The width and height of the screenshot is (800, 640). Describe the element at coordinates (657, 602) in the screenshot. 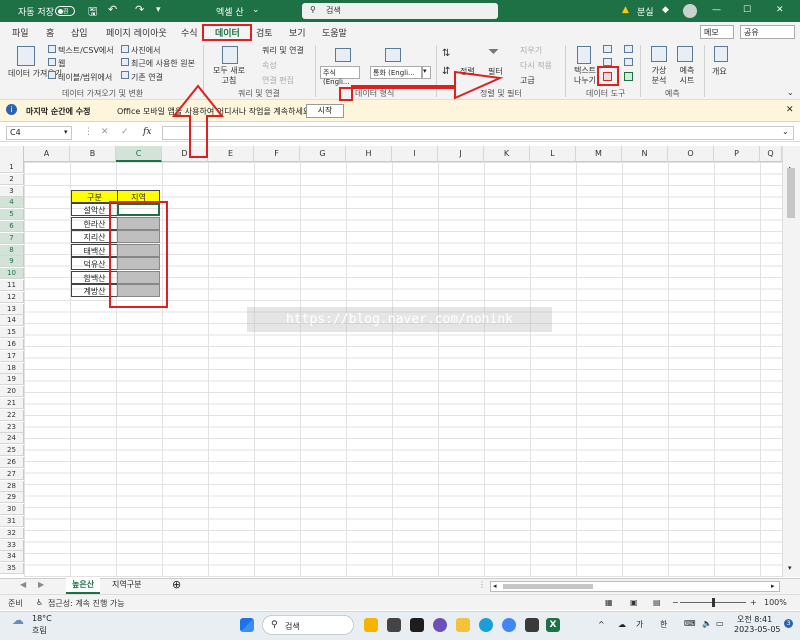

I see `page-break-view-icon: ▤` at that location.